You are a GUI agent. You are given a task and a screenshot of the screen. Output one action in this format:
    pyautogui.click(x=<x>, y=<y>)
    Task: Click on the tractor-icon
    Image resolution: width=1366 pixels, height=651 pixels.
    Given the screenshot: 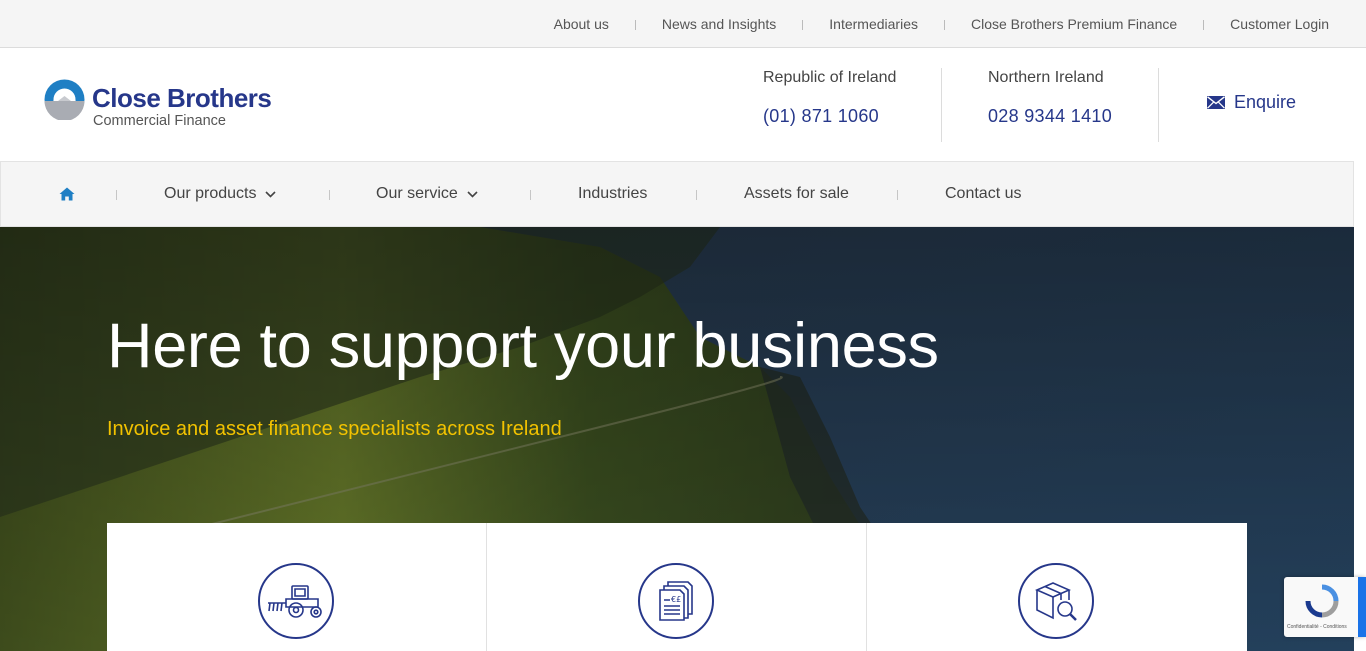 What is the action you would take?
    pyautogui.click(x=295, y=601)
    